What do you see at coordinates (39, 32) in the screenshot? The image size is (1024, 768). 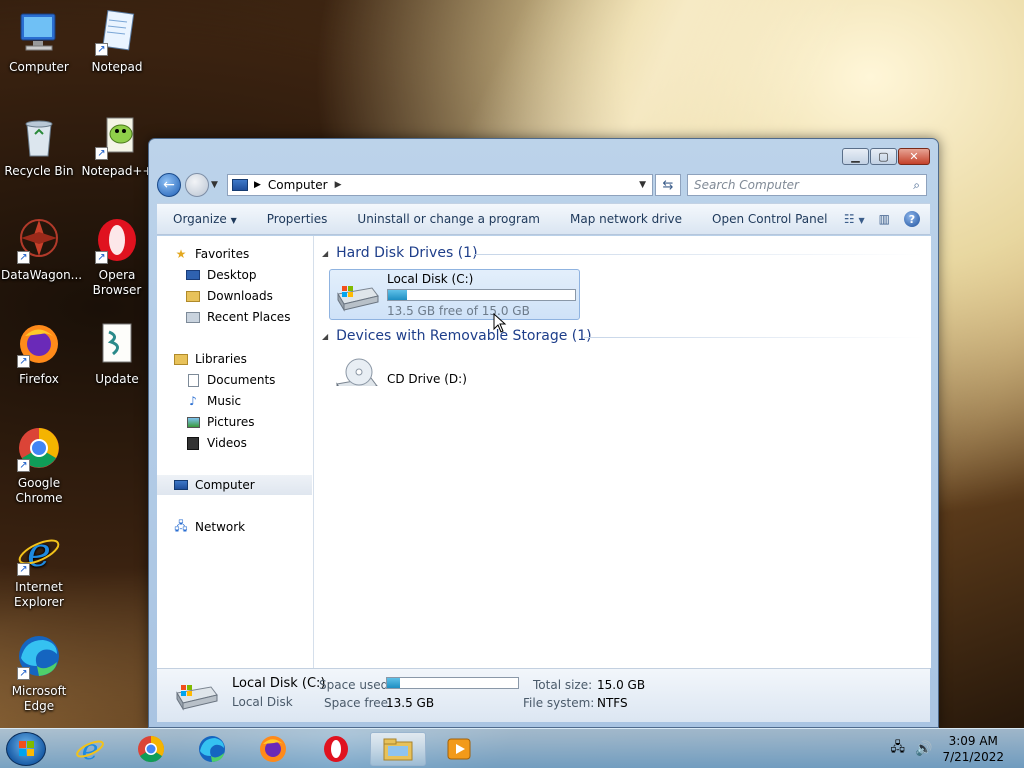 I see `computer-icon` at bounding box center [39, 32].